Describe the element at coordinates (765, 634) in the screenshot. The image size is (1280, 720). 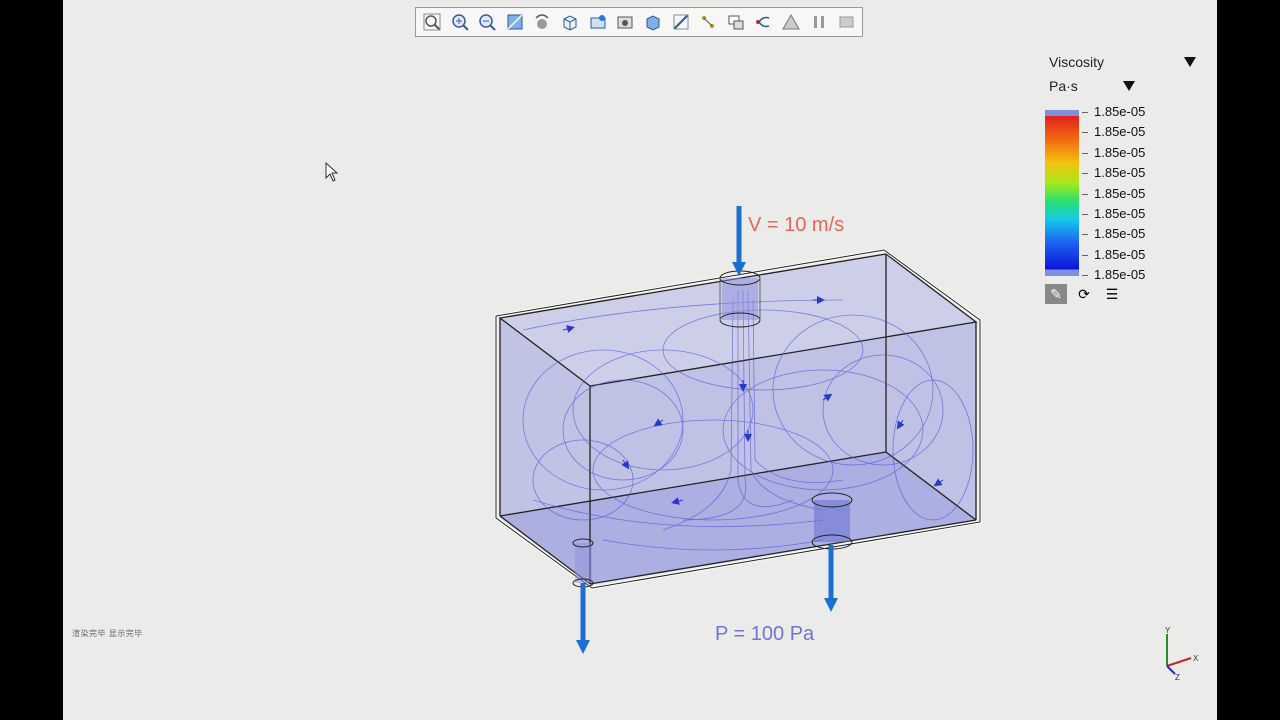
I see `outlet-pressure-label: P = 100 Pa` at that location.